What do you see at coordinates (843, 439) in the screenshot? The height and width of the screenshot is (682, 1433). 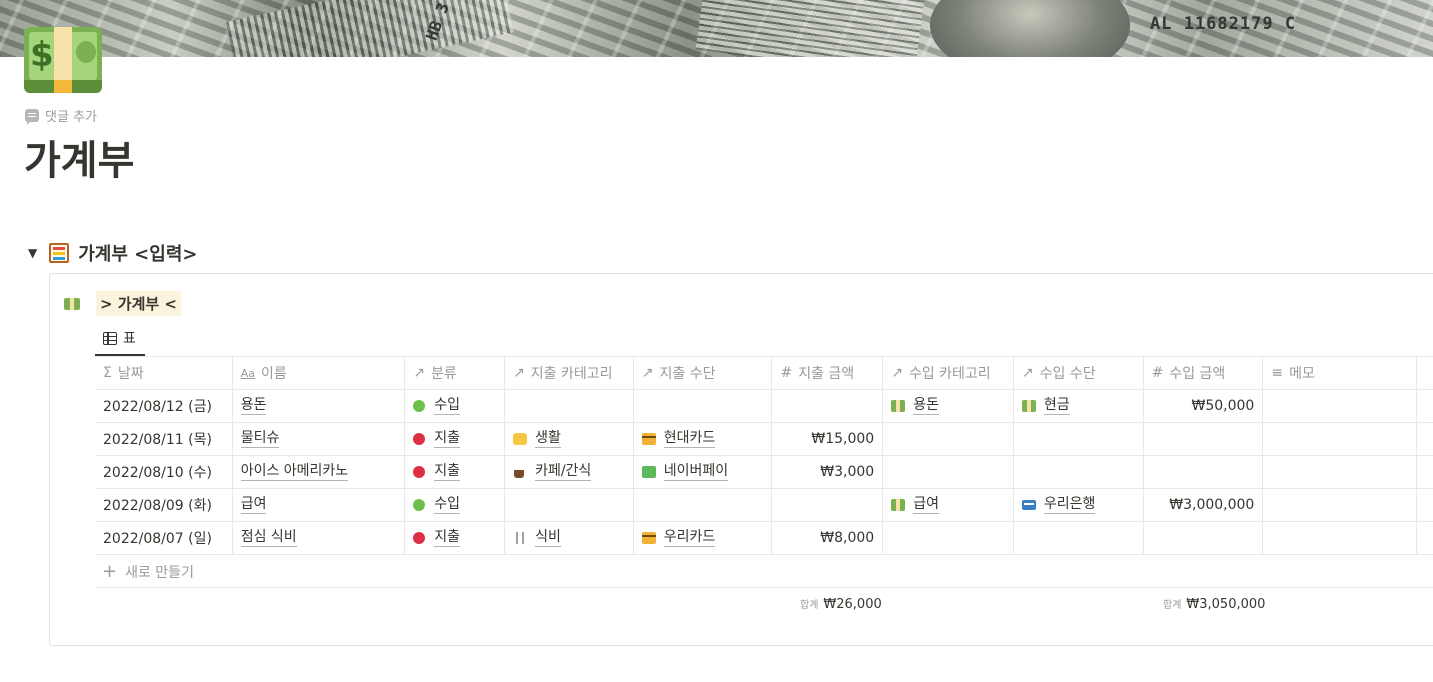 I see `expense-amount-value: ₩15,000` at bounding box center [843, 439].